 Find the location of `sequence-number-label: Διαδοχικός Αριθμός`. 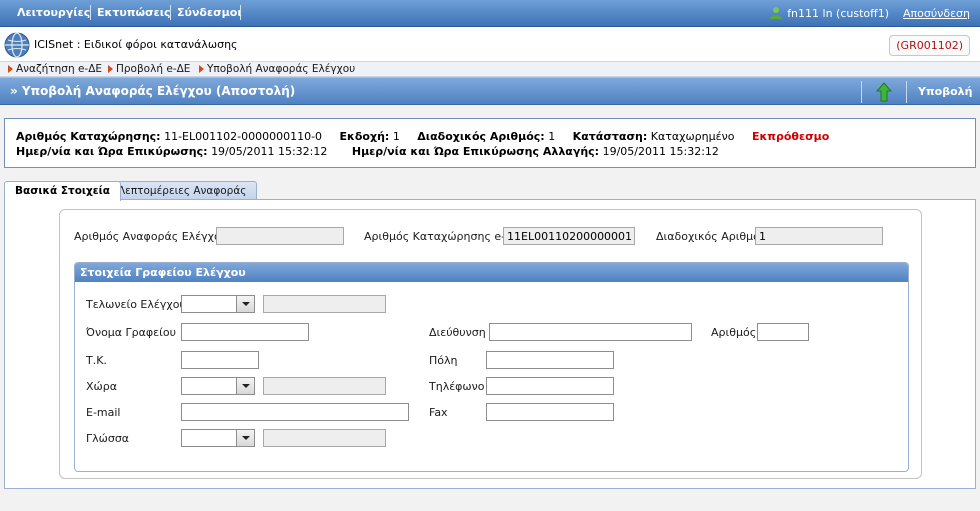

sequence-number-label: Διαδοχικός Αριθμός is located at coordinates (711, 236).